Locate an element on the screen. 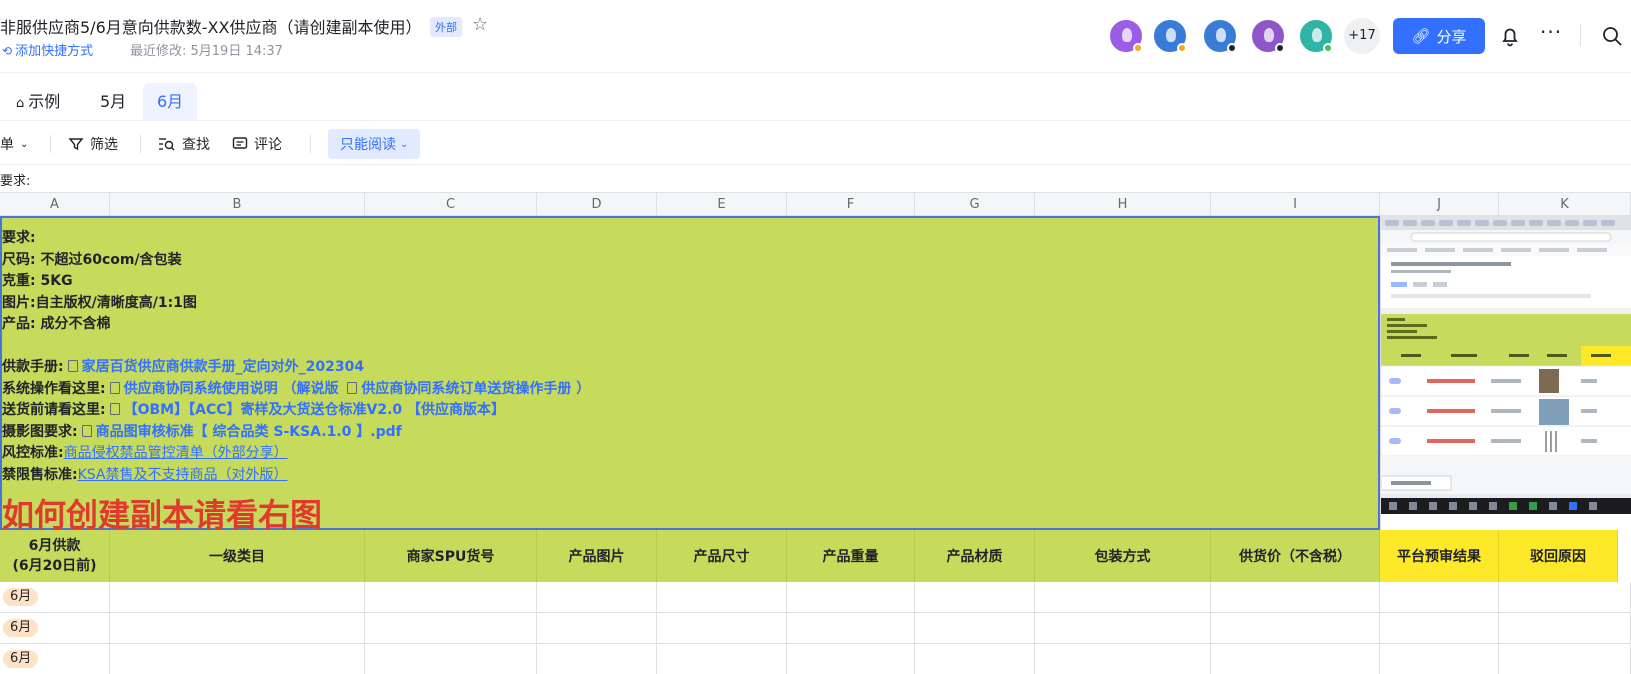 The height and width of the screenshot is (674, 1631). column-header: J is located at coordinates (1439, 204).